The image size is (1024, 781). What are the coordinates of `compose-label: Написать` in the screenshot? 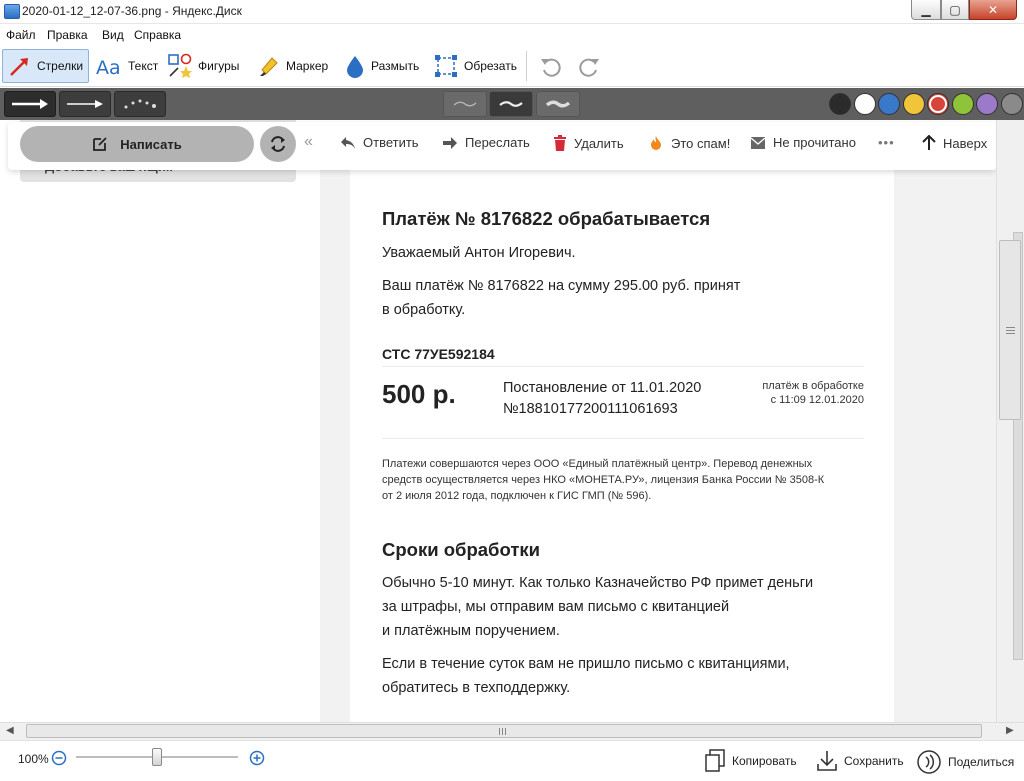 It's located at (151, 144).